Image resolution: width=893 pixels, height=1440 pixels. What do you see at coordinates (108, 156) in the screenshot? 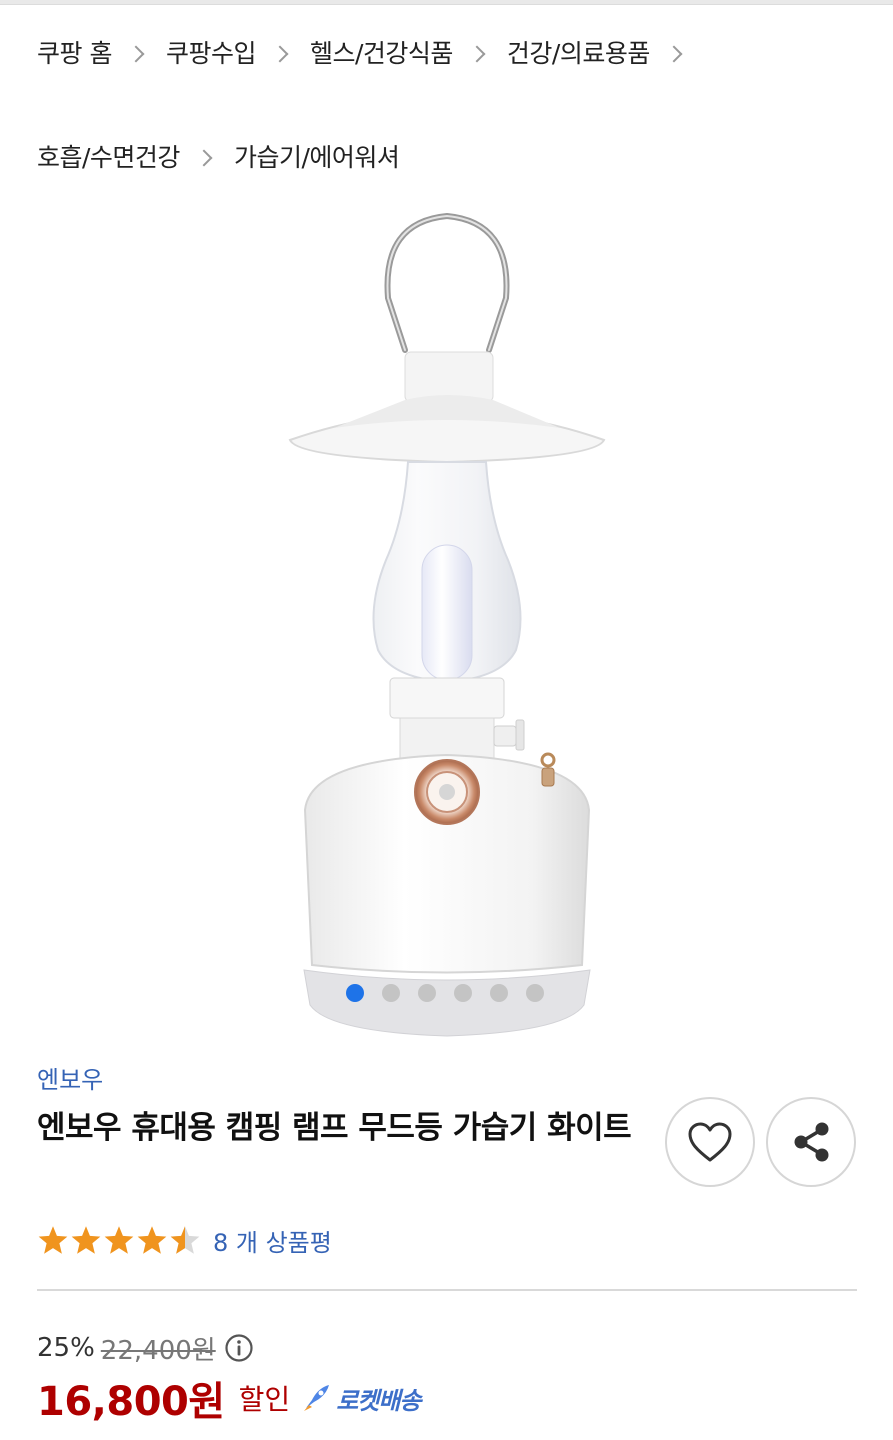
I see `breadcrumb-item-breathing-sleep: 호흡/수면건강` at bounding box center [108, 156].